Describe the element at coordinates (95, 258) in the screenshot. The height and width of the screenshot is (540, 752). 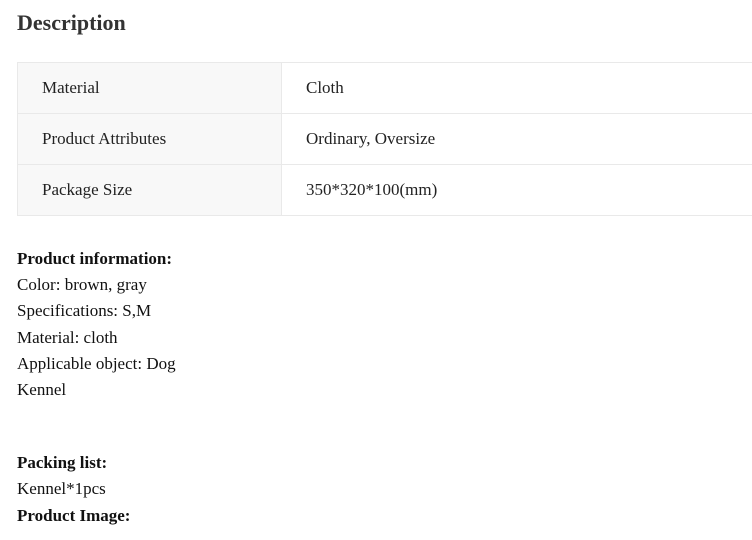
I see `product-info-heading: Product information:` at that location.